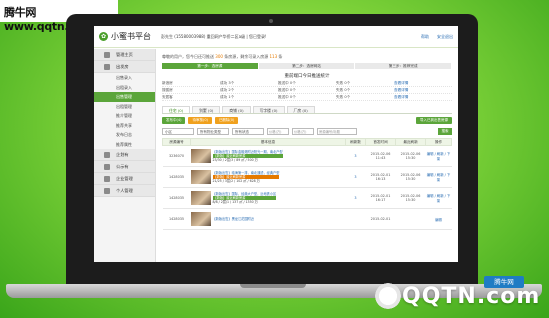 This screenshot has height=318, width=549. What do you see at coordinates (124, 97) in the screenshot?
I see `sidebar-item-sale-manage: 出售管理` at bounding box center [124, 97].